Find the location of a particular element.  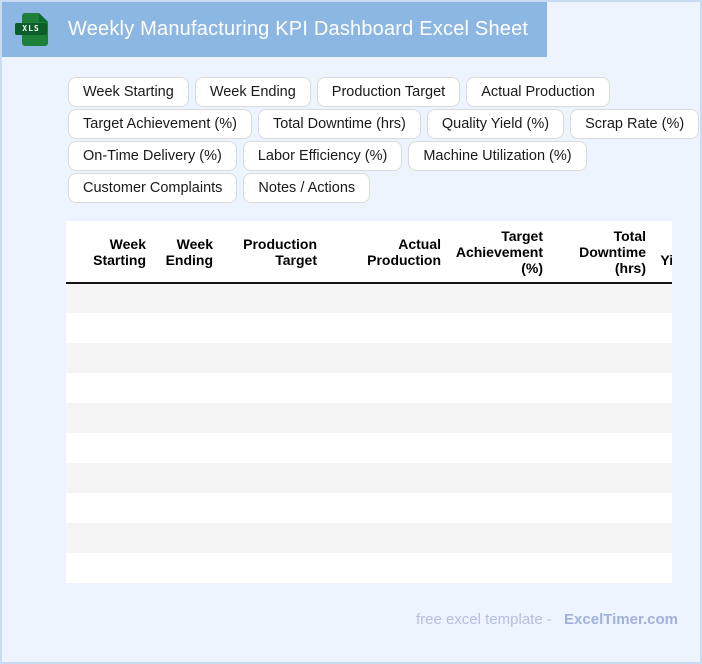

column-header-actual-production: Actual Production is located at coordinates (381, 252).